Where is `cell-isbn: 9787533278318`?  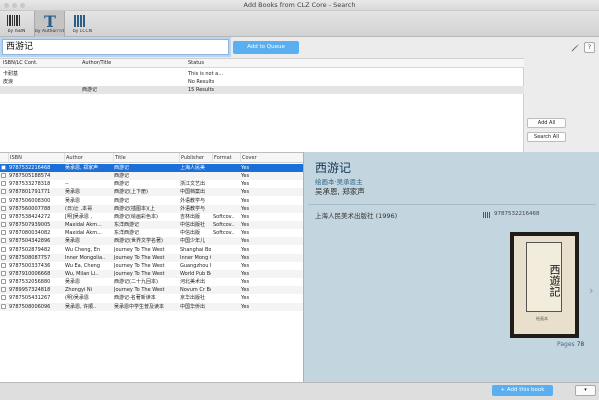
cell-isbn: 9787533278318 is located at coordinates (30, 184).